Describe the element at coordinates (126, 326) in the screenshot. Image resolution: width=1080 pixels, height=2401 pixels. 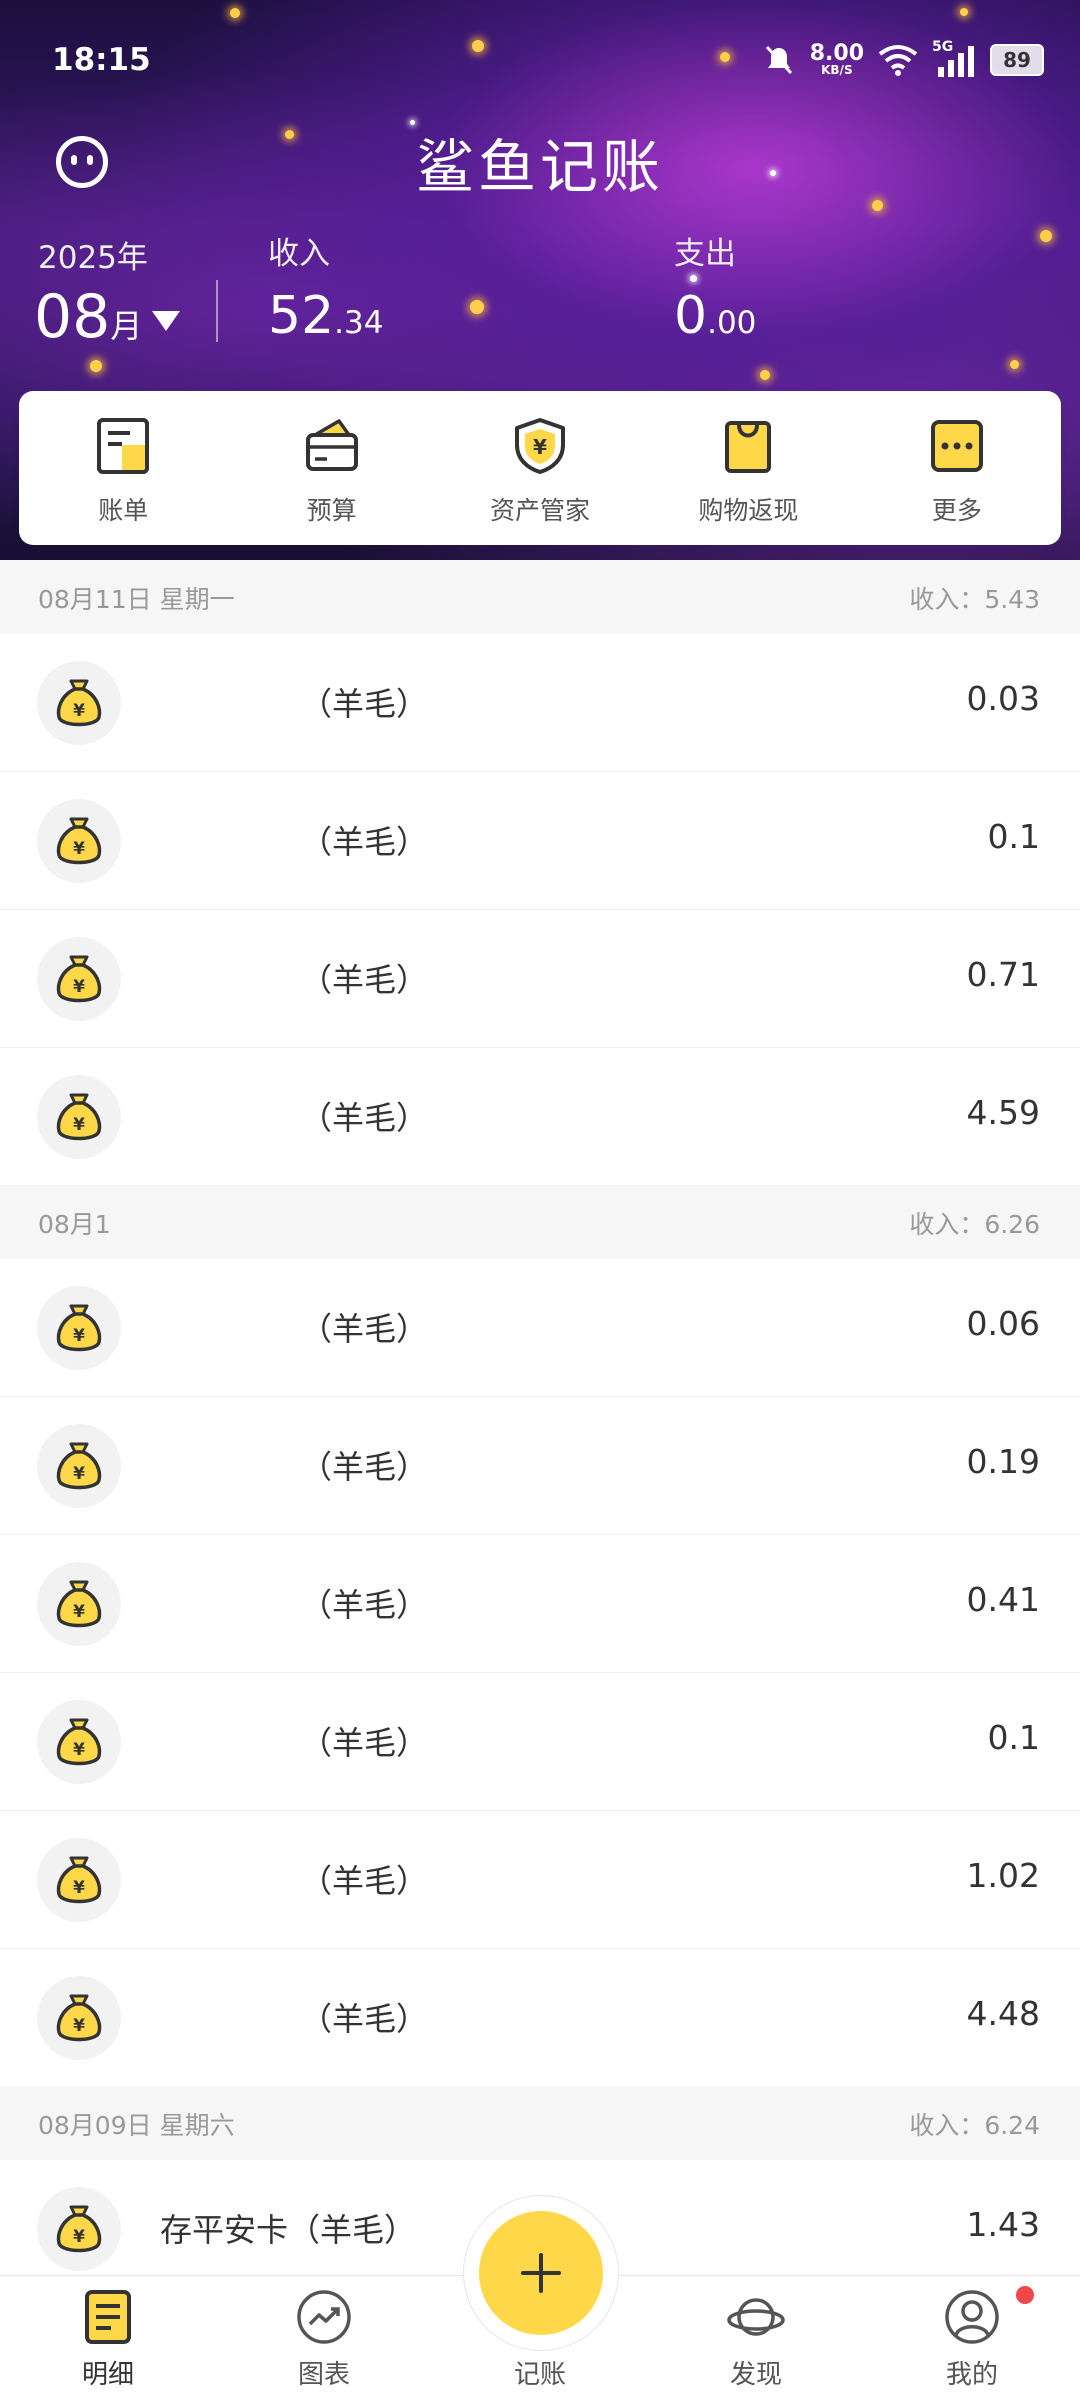
I see `month-unit: 月` at that location.